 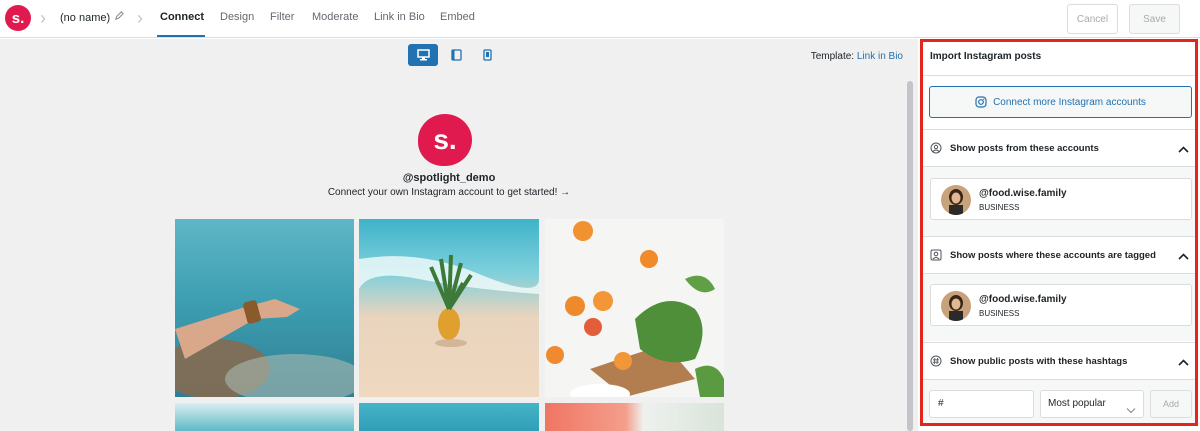 I want to click on panel-title: Import Instagram posts, so click(x=986, y=56).